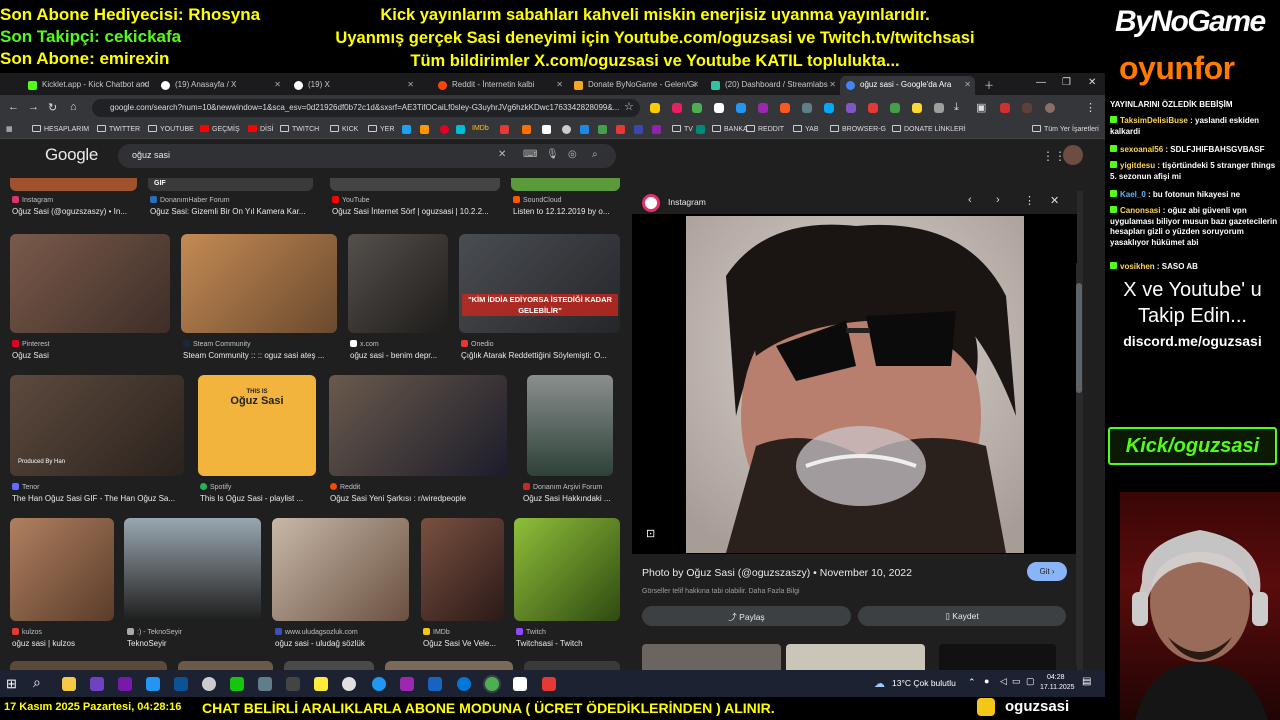  I want to click on result-title: TeknoSeyir, so click(194, 643).